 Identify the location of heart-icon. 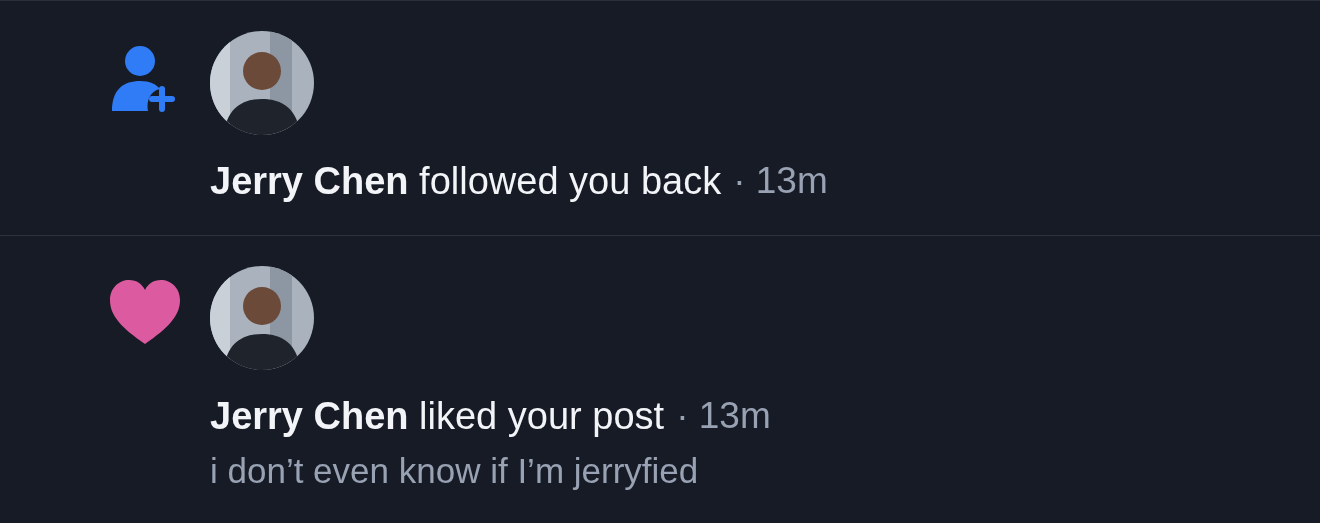
(145, 312).